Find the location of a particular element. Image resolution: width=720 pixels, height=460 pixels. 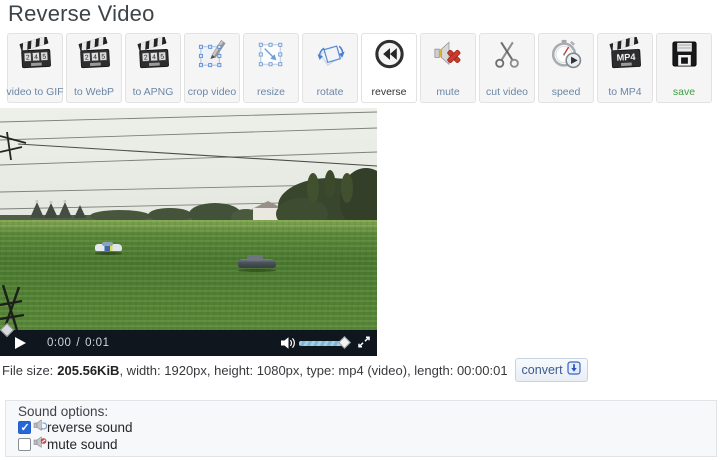

player-controls: 0:00 / 0:01 is located at coordinates (188, 339).